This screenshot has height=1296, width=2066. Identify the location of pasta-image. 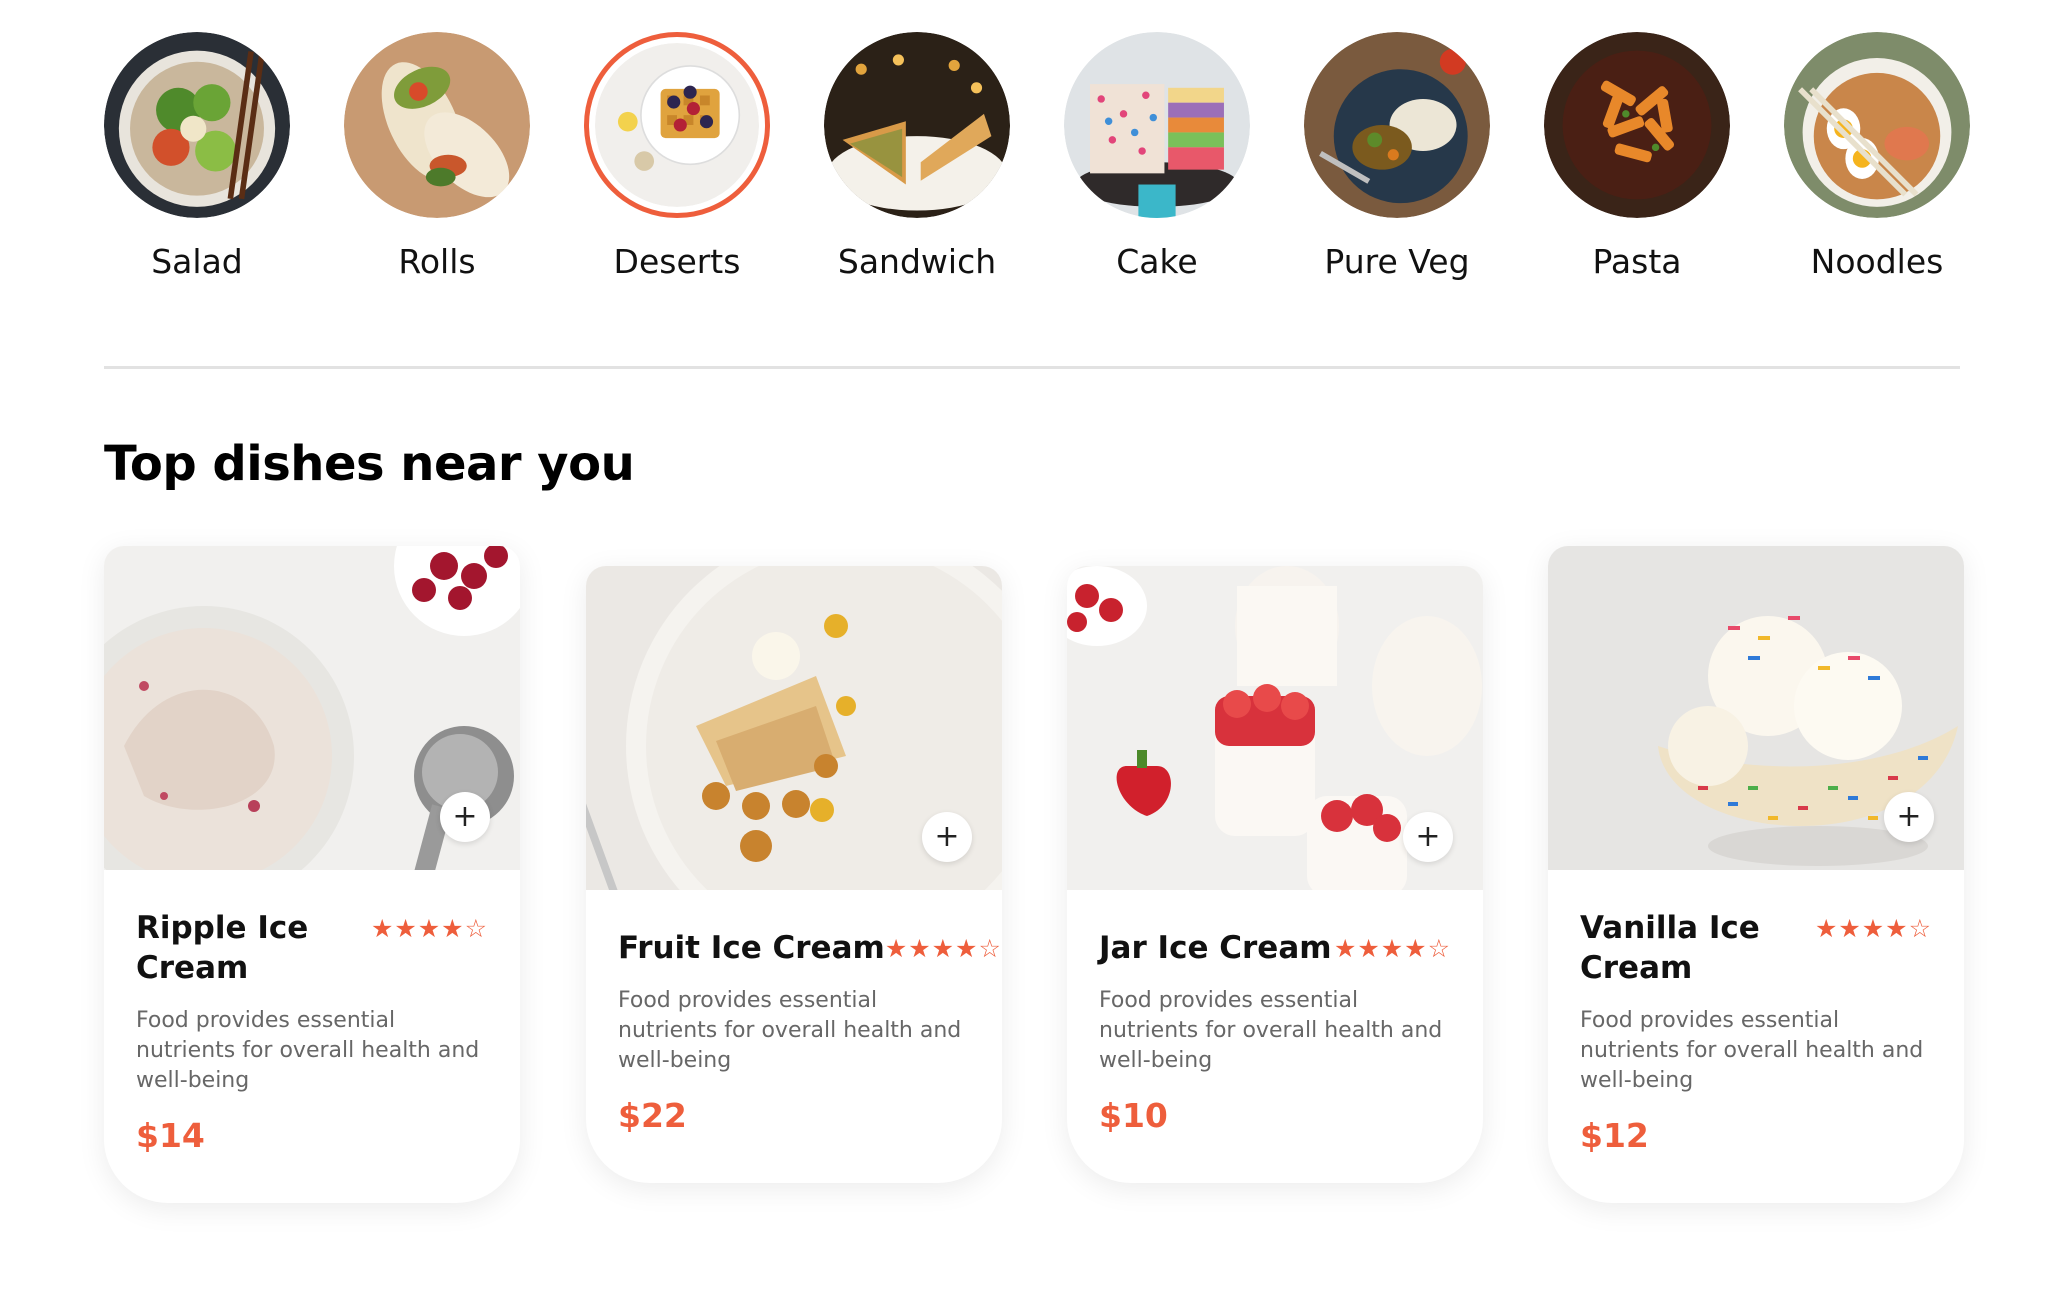
(1637, 125).